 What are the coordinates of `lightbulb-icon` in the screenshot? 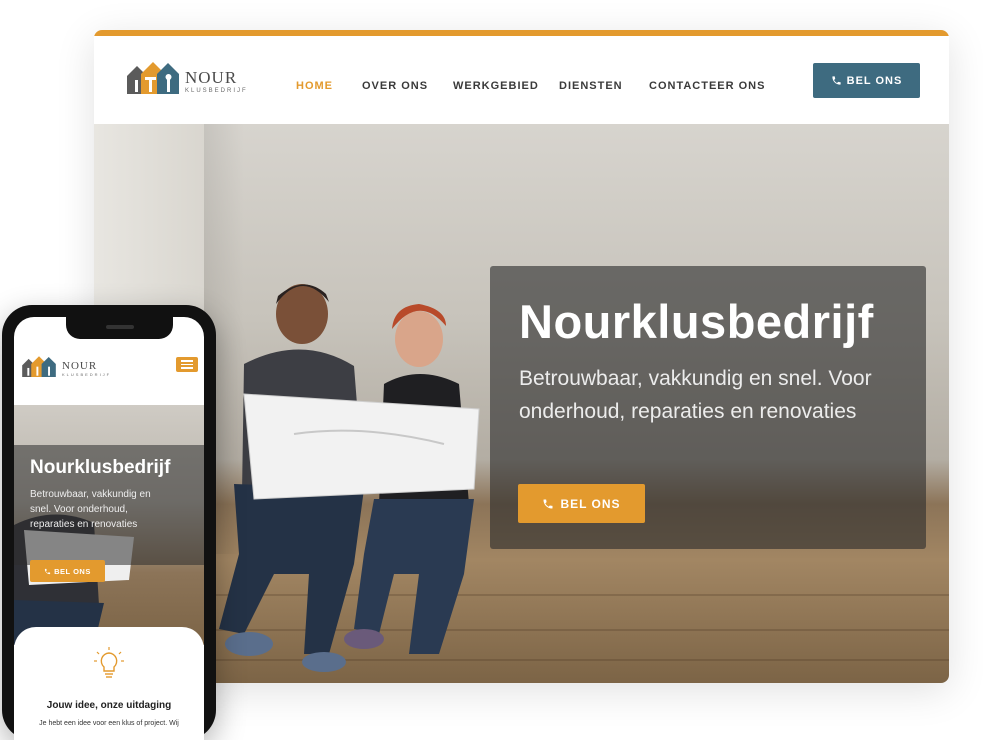 It's located at (109, 662).